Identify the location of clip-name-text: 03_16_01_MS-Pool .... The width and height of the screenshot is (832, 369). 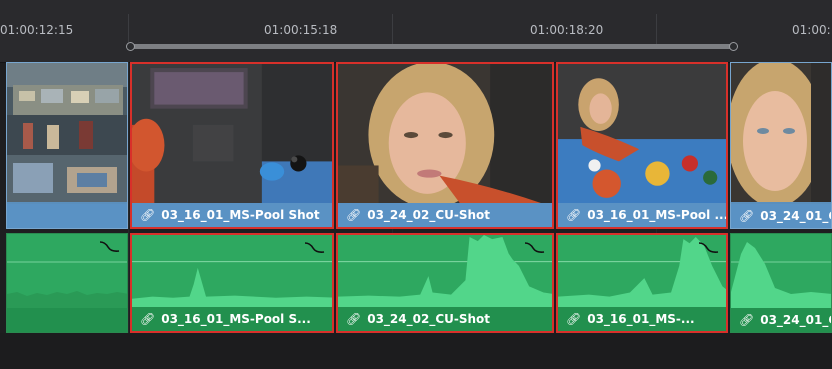
(656, 215).